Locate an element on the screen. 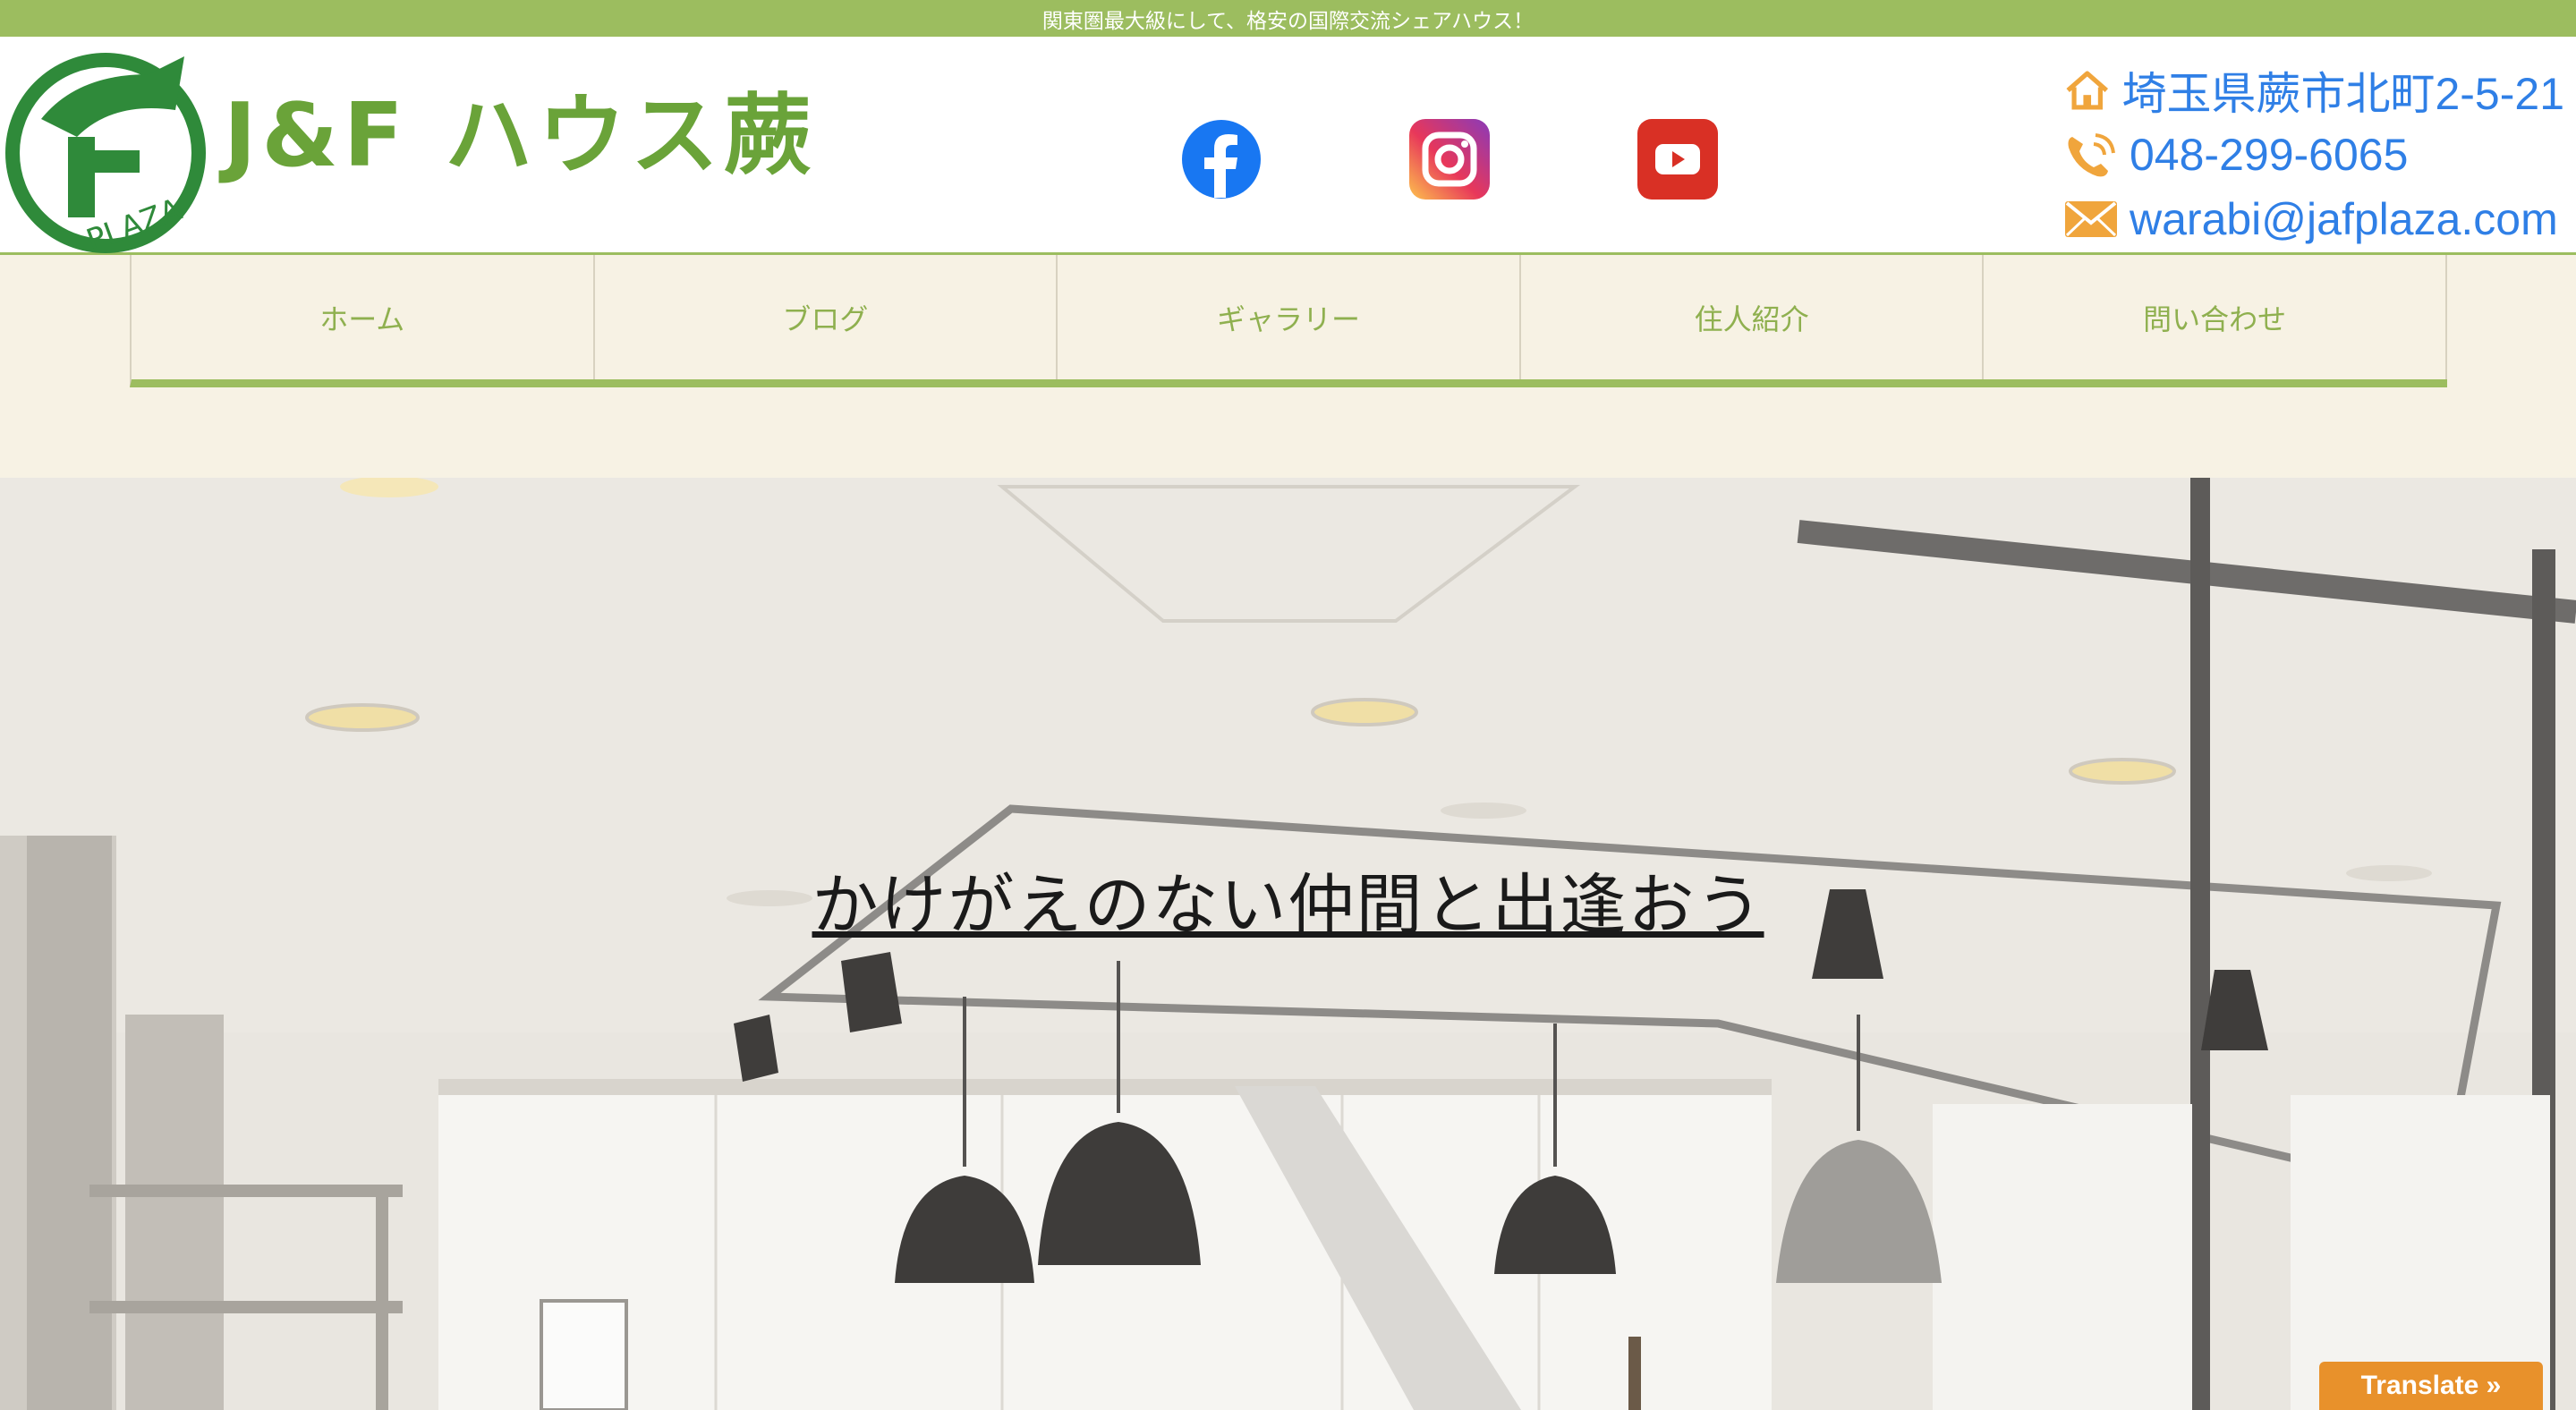  facebook-icon is located at coordinates (1221, 159).